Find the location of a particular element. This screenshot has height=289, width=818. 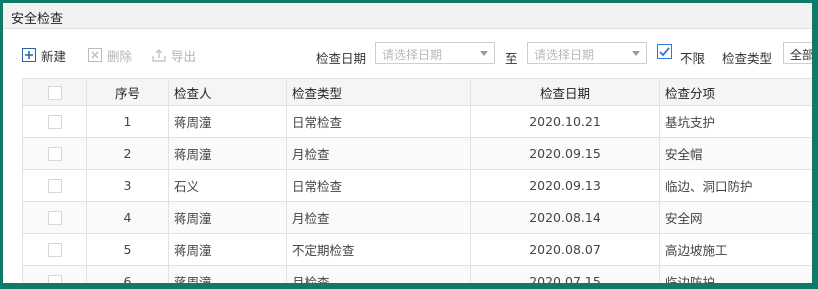

date-start-placeholder: 请选择日期 is located at coordinates (412, 55).